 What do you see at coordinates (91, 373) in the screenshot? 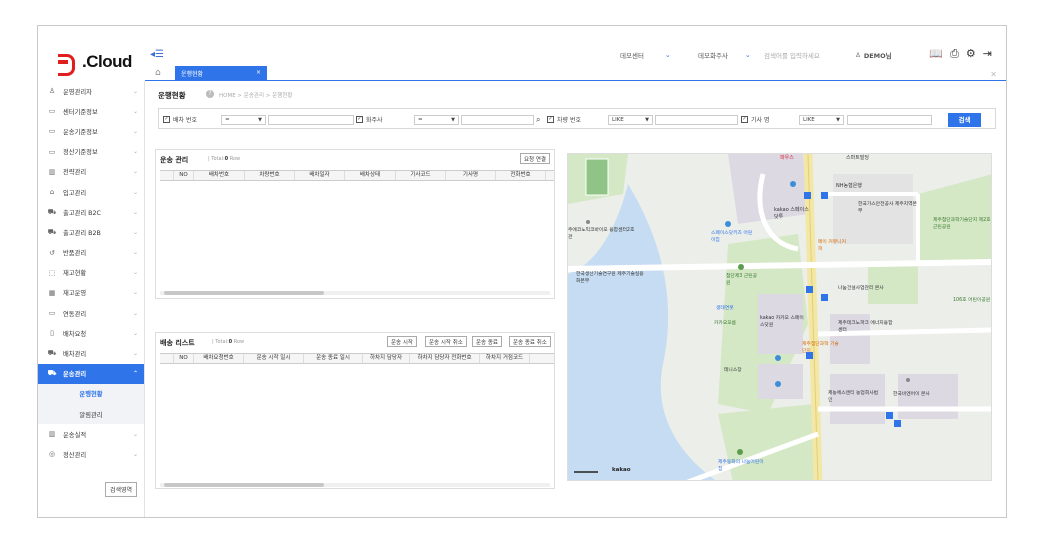
I see `sidebar-item-transport: ⛟ 운송관리 ⌃` at bounding box center [91, 373].